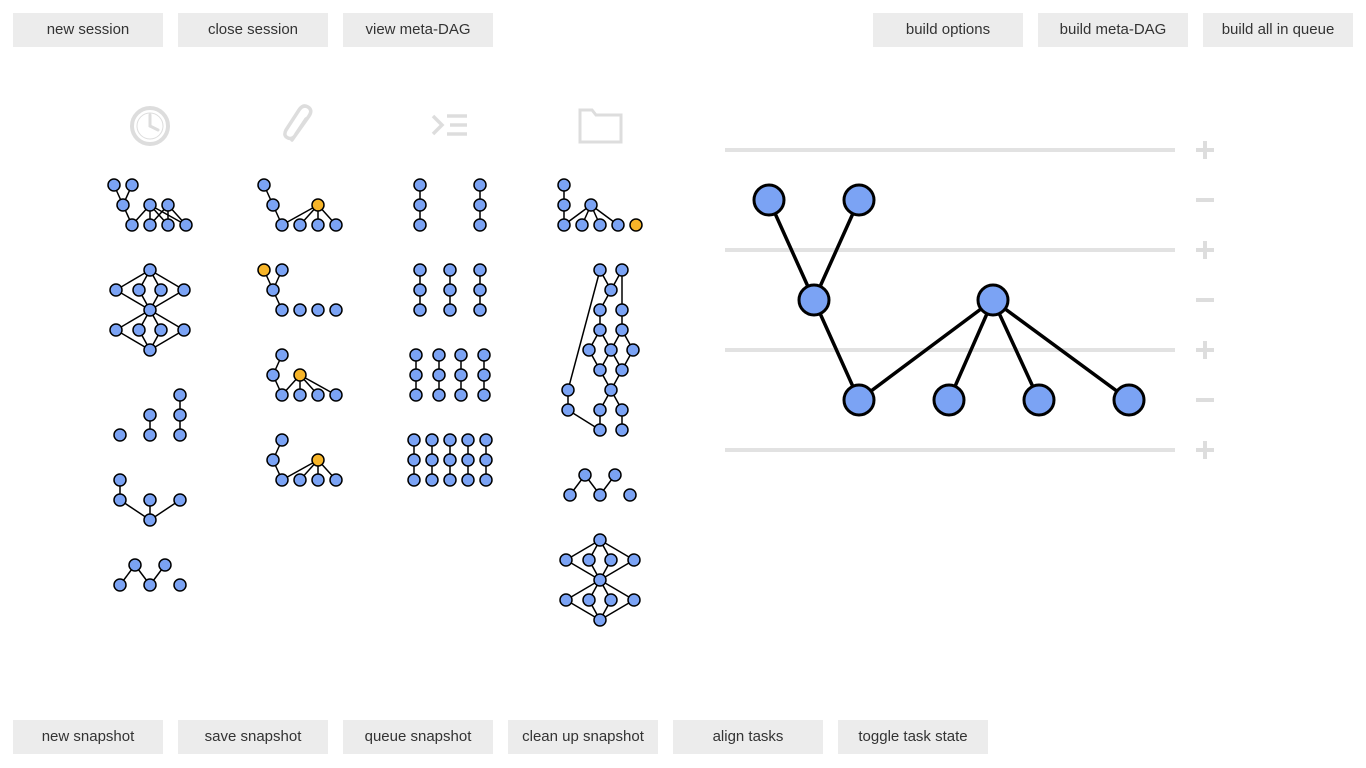  Describe the element at coordinates (298, 123) in the screenshot. I see `paperclip-icon` at that location.